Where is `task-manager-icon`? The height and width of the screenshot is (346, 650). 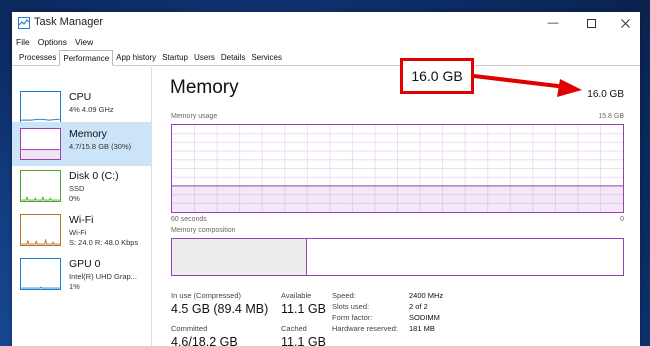 task-manager-icon is located at coordinates (24, 23).